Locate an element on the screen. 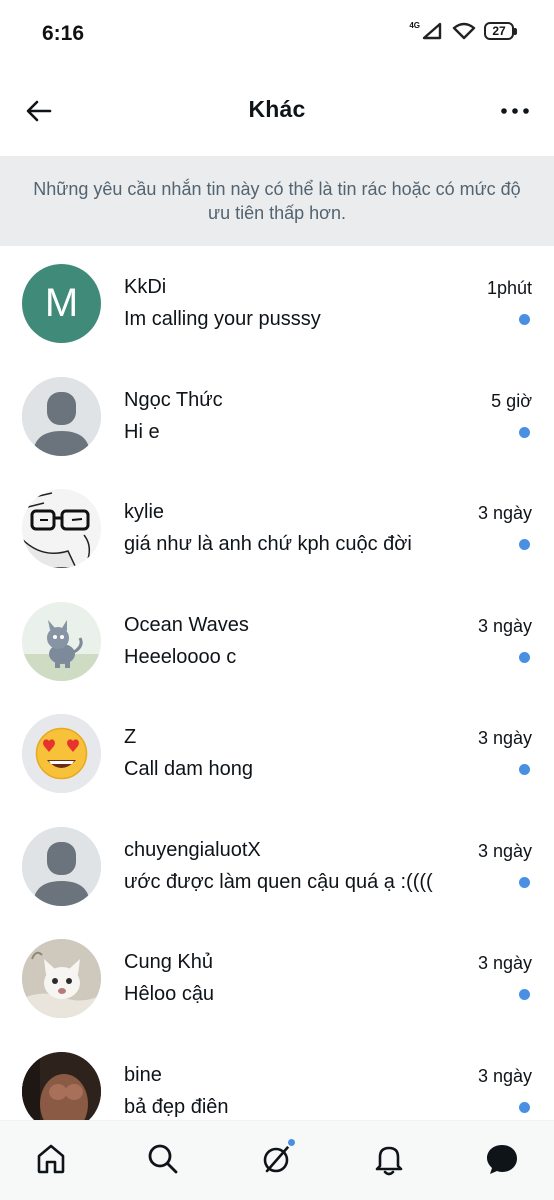 The height and width of the screenshot is (1200, 554). tab-notifications is located at coordinates (389, 1159).